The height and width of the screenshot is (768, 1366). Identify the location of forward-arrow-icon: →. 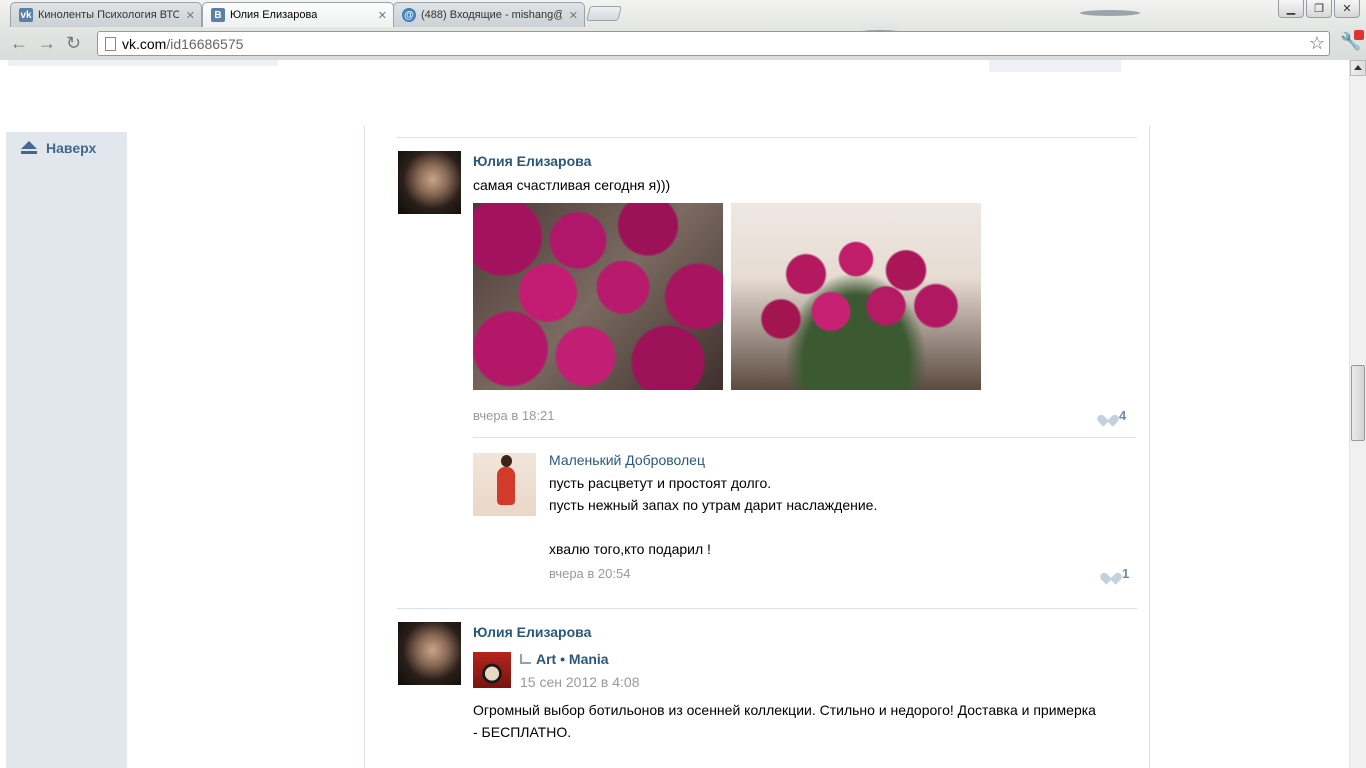
(47, 43).